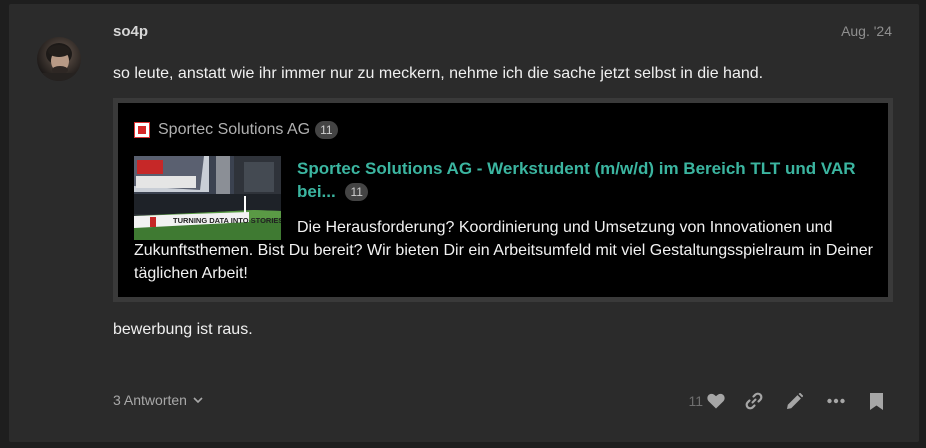 Image resolution: width=926 pixels, height=448 pixels. What do you see at coordinates (150, 400) in the screenshot?
I see `replies-label: 3 Antworten` at bounding box center [150, 400].